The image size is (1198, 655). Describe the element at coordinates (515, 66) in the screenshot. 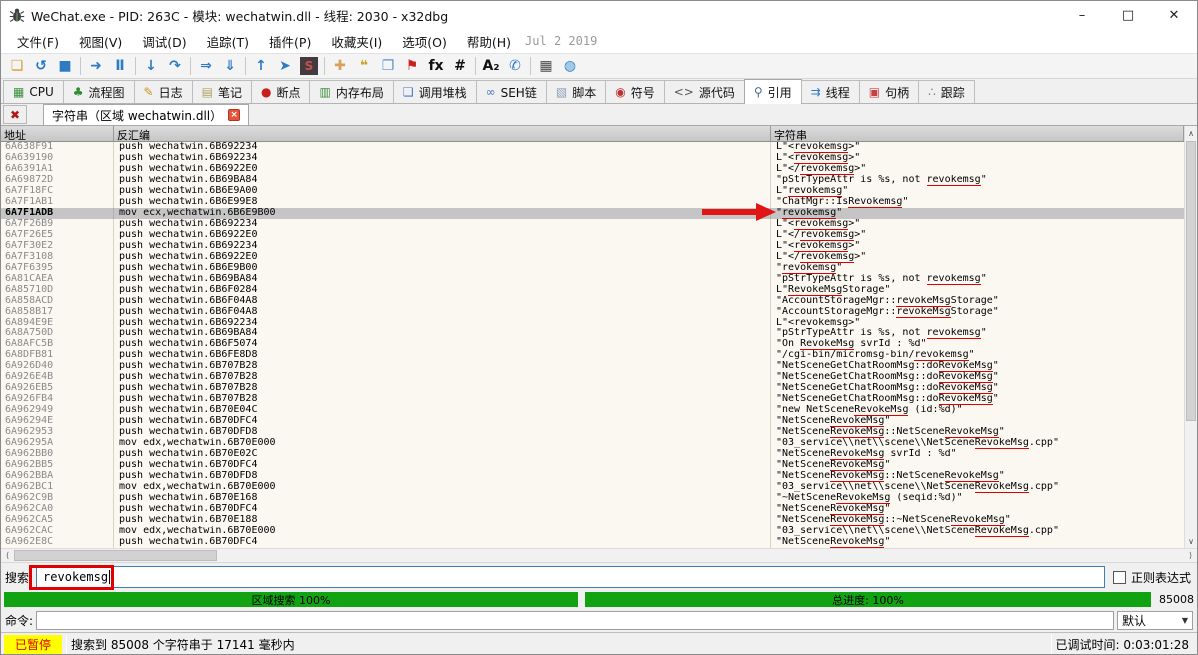

I see `call-icon: ✆` at that location.